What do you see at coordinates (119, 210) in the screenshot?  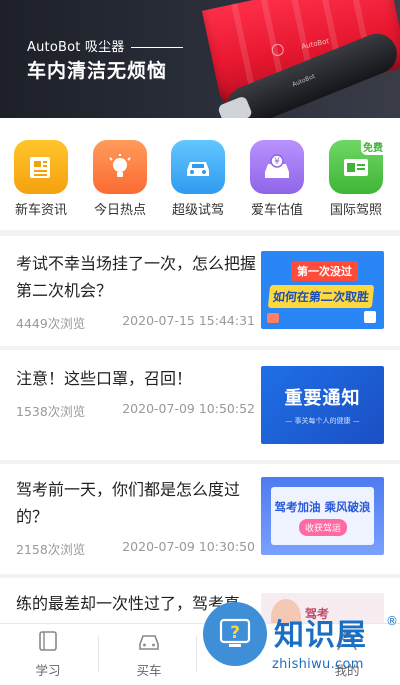 I see `shortcut-label: 今日热点` at bounding box center [119, 210].